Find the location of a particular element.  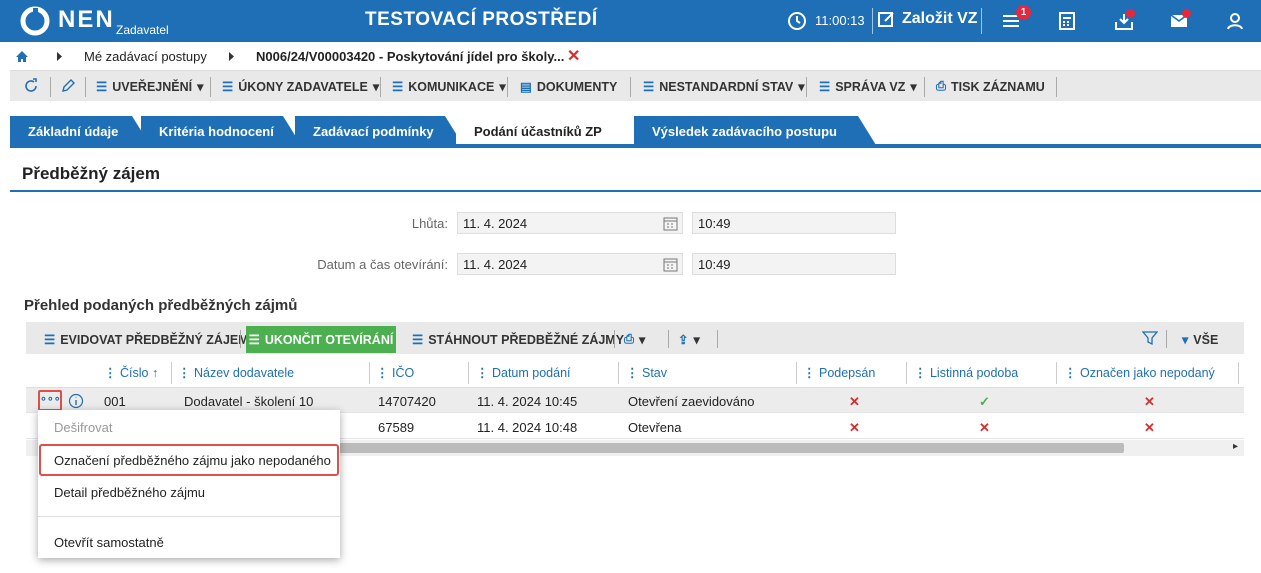

filter-label: VŠE is located at coordinates (1206, 339).